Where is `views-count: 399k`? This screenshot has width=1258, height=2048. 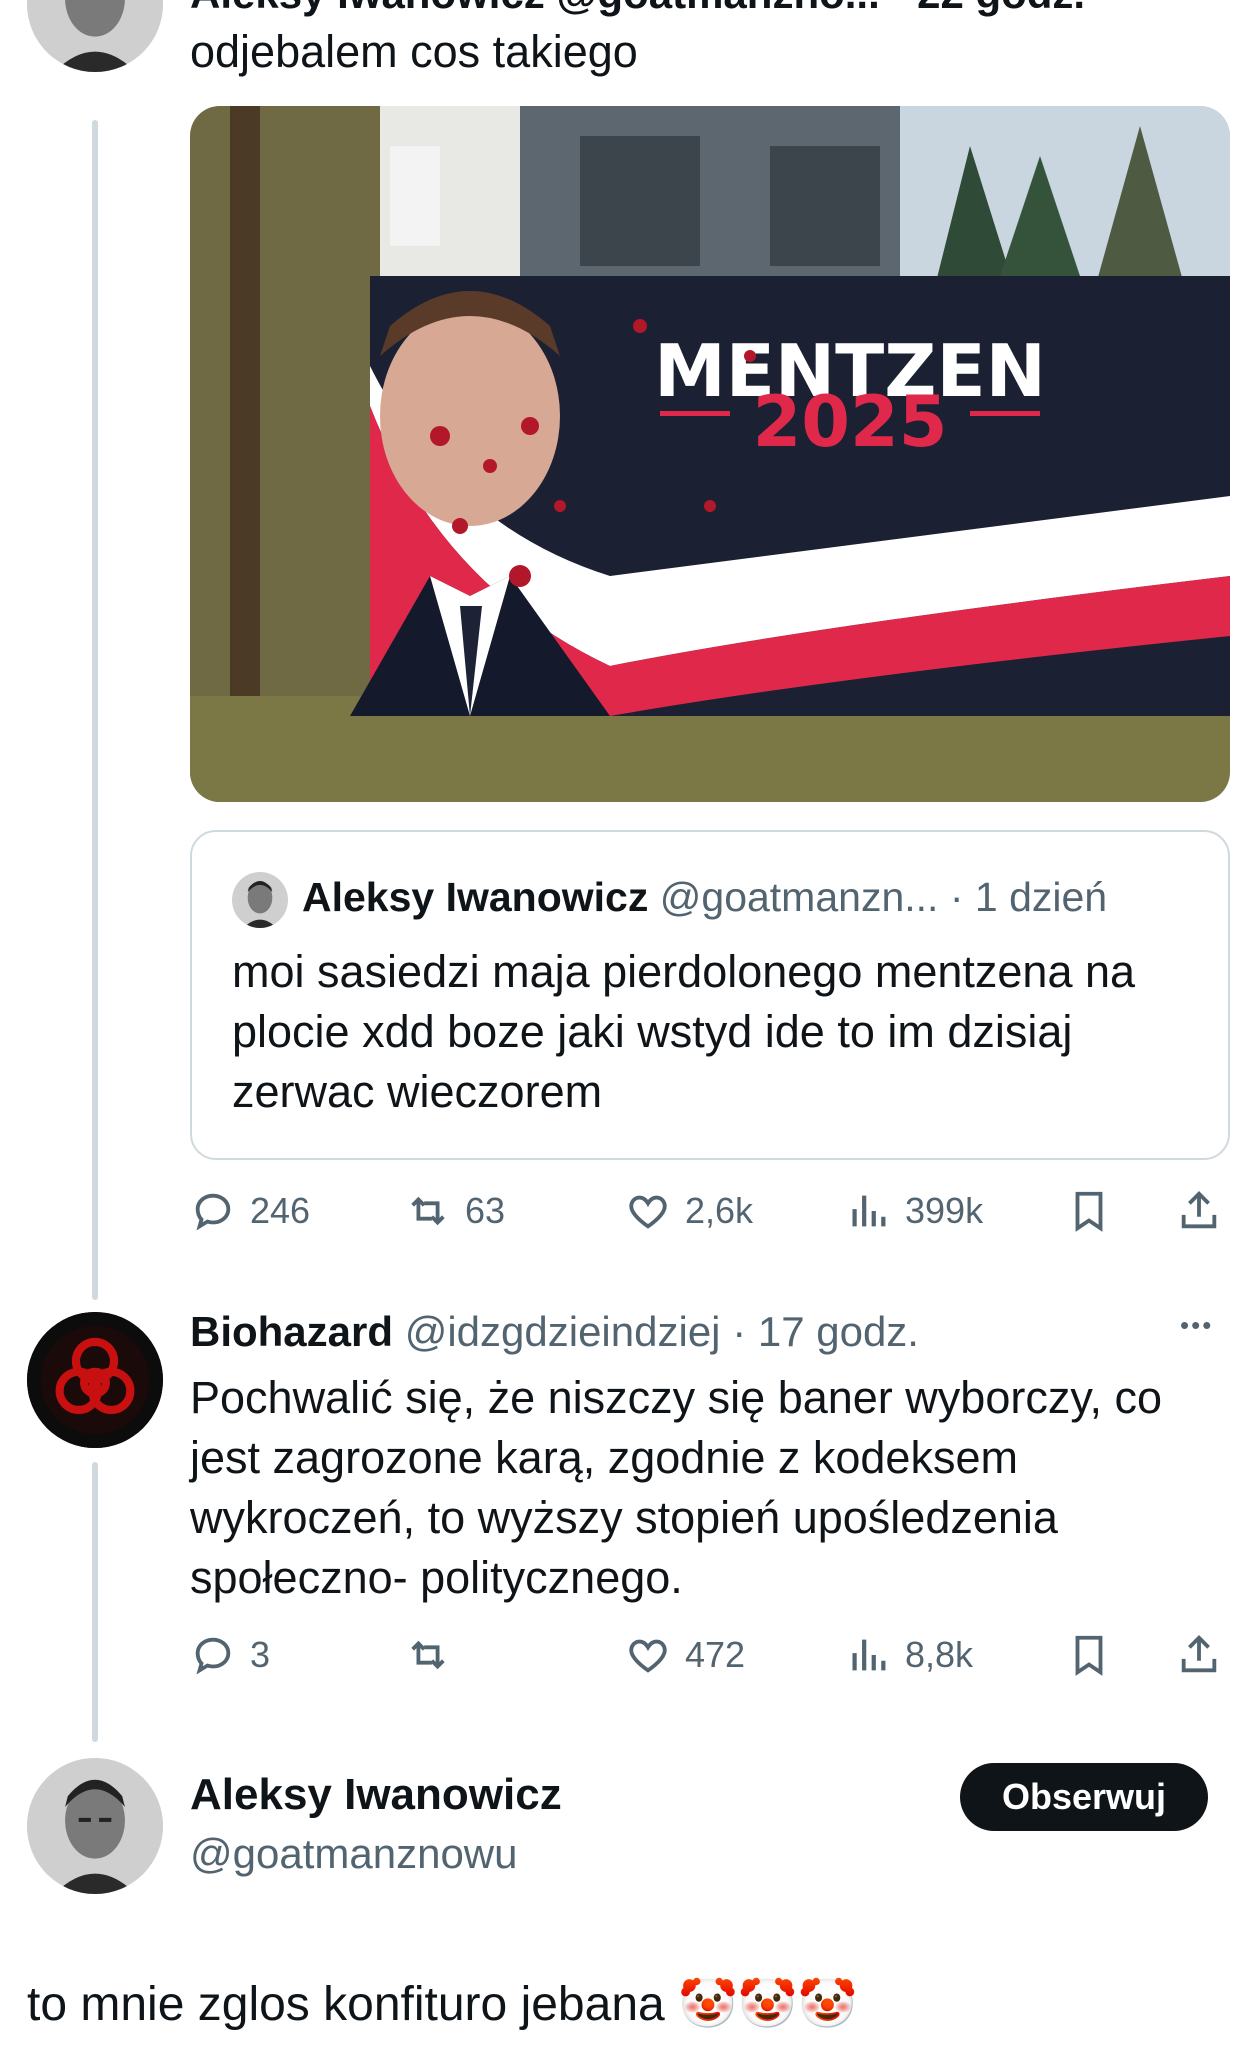
views-count: 399k is located at coordinates (944, 1210).